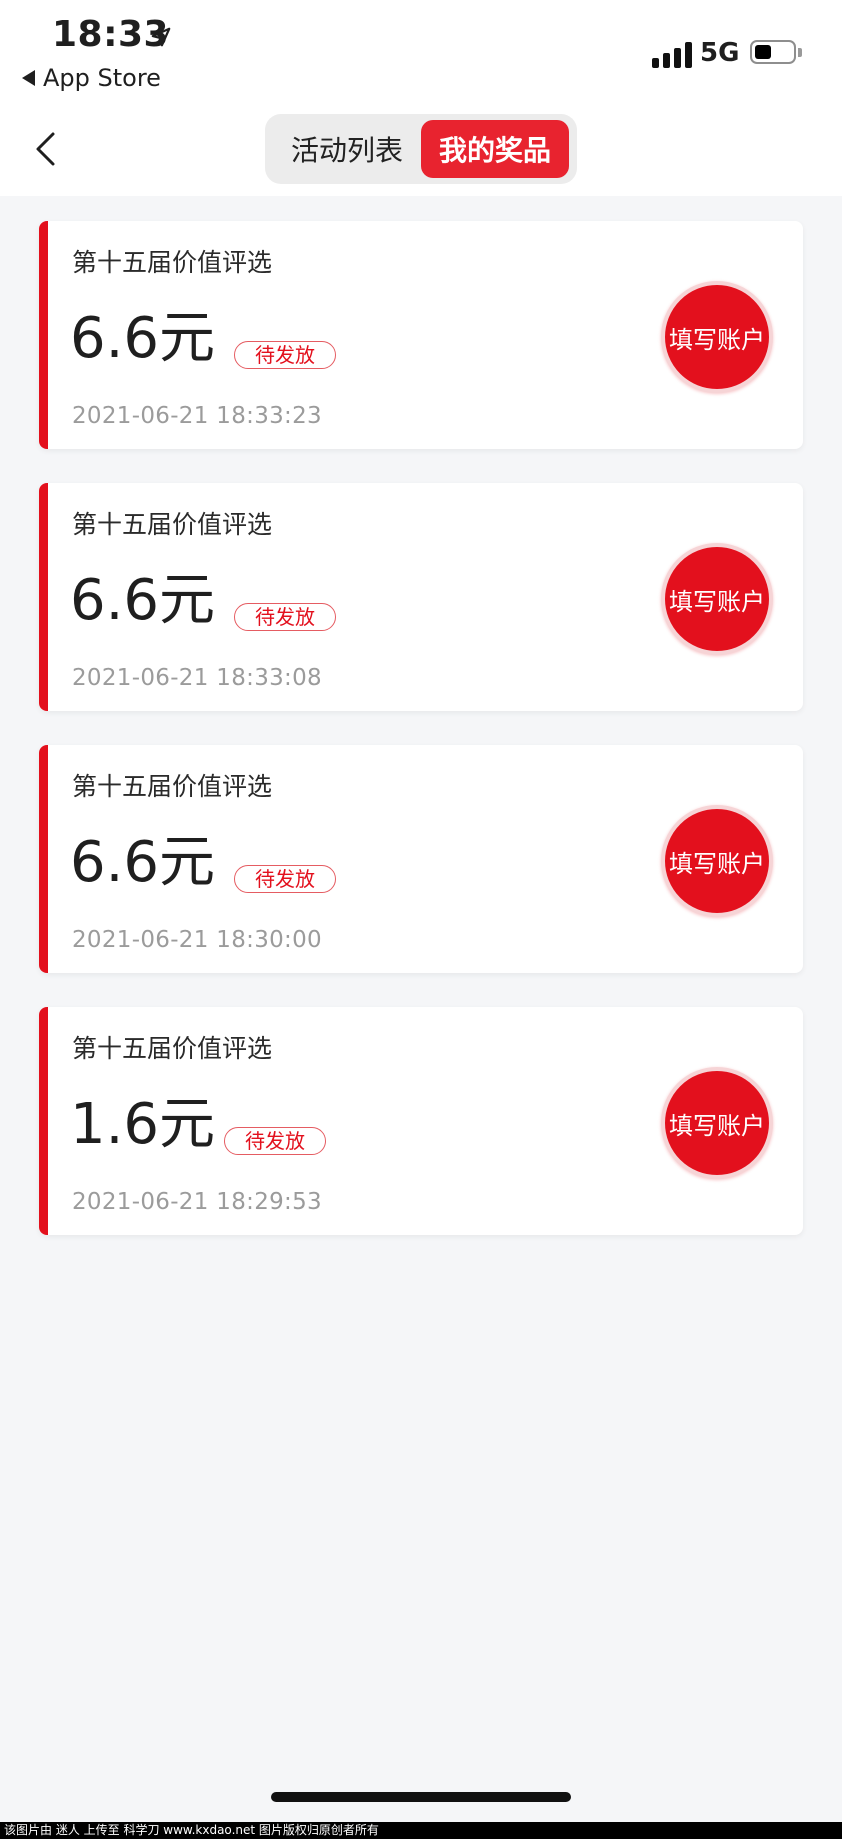 The width and height of the screenshot is (842, 1839). Describe the element at coordinates (495, 149) in the screenshot. I see `tab-my-prizes: 我的奖品` at that location.